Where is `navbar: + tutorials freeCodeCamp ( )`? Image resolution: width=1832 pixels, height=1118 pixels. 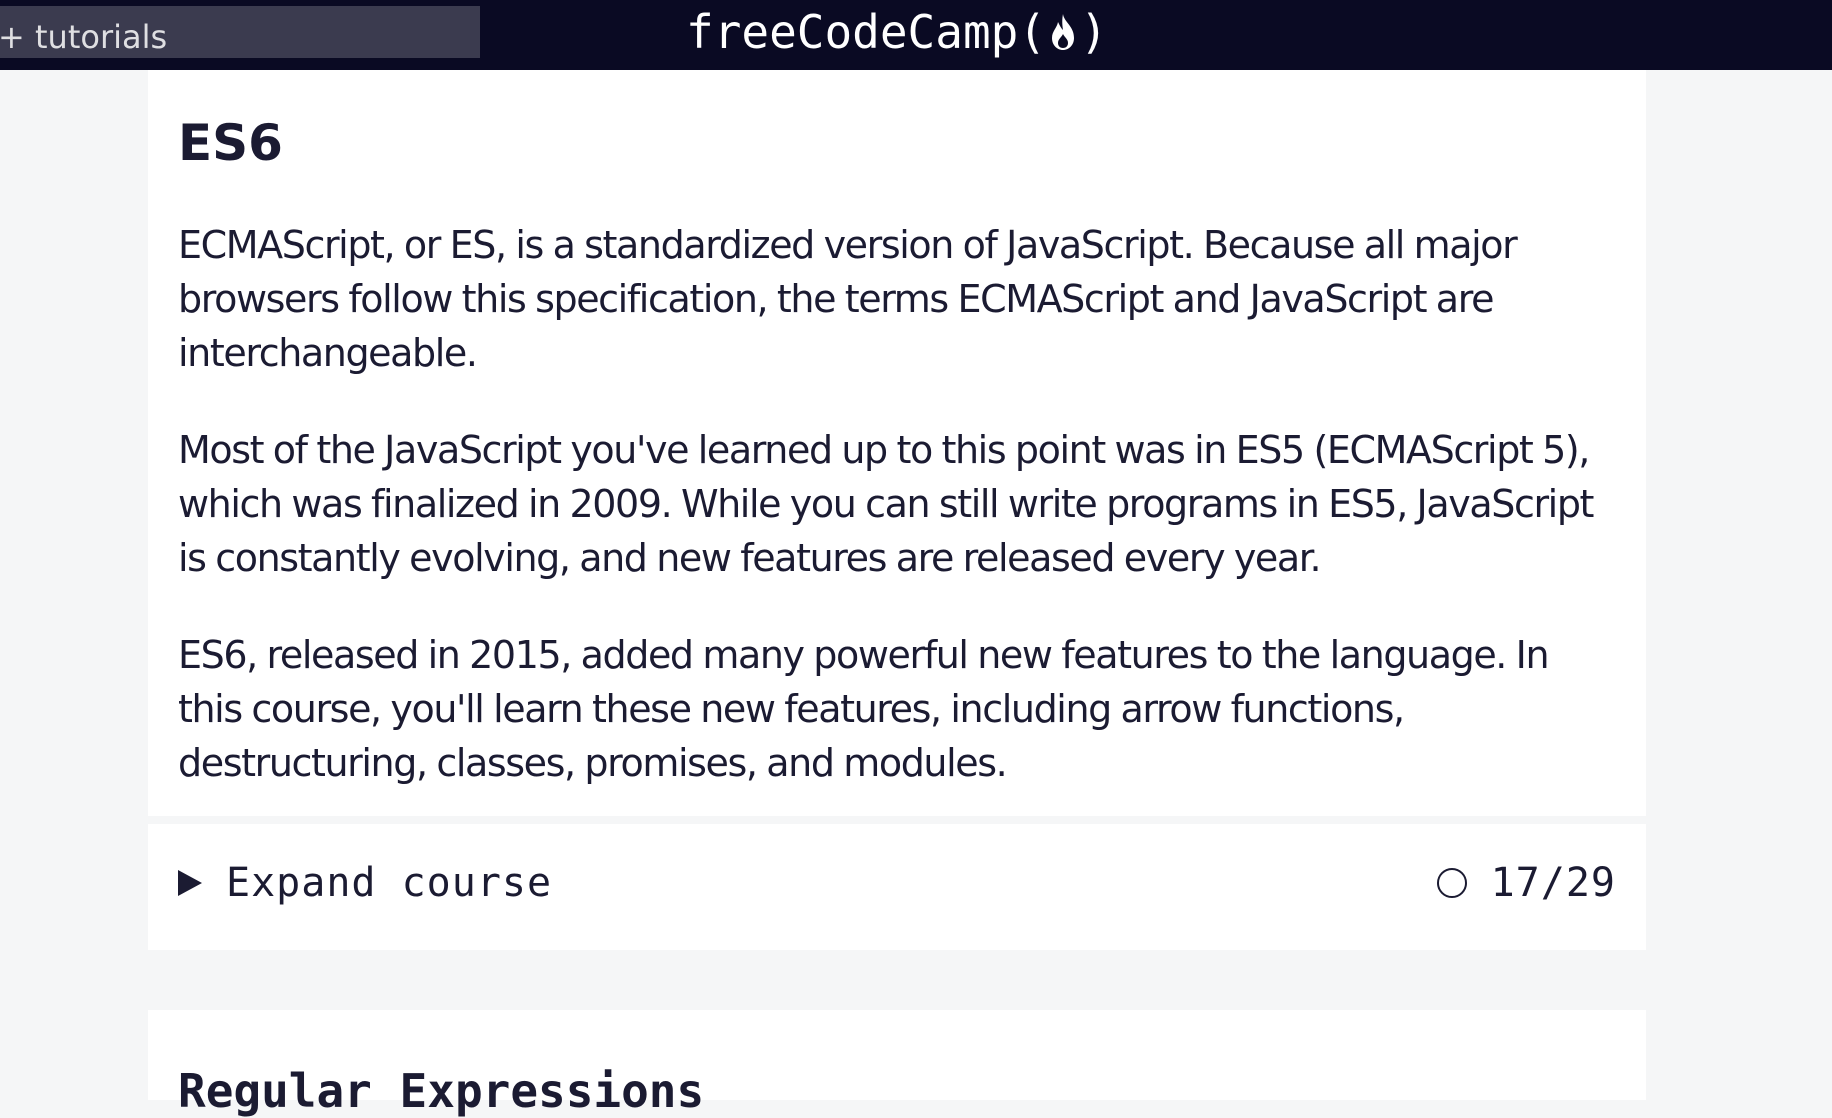
navbar: + tutorials freeCodeCamp ( ) is located at coordinates (916, 35).